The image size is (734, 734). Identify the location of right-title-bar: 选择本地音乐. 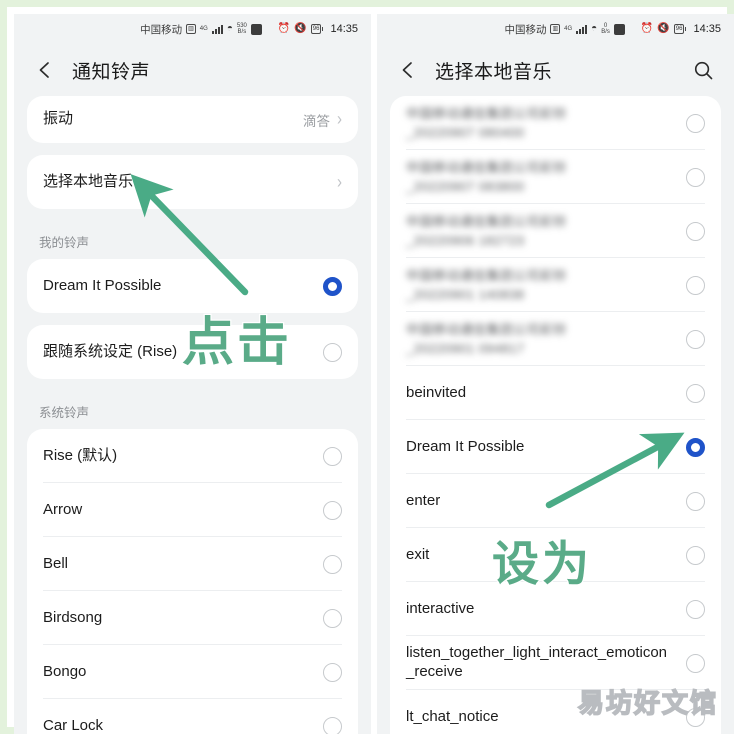
(555, 70).